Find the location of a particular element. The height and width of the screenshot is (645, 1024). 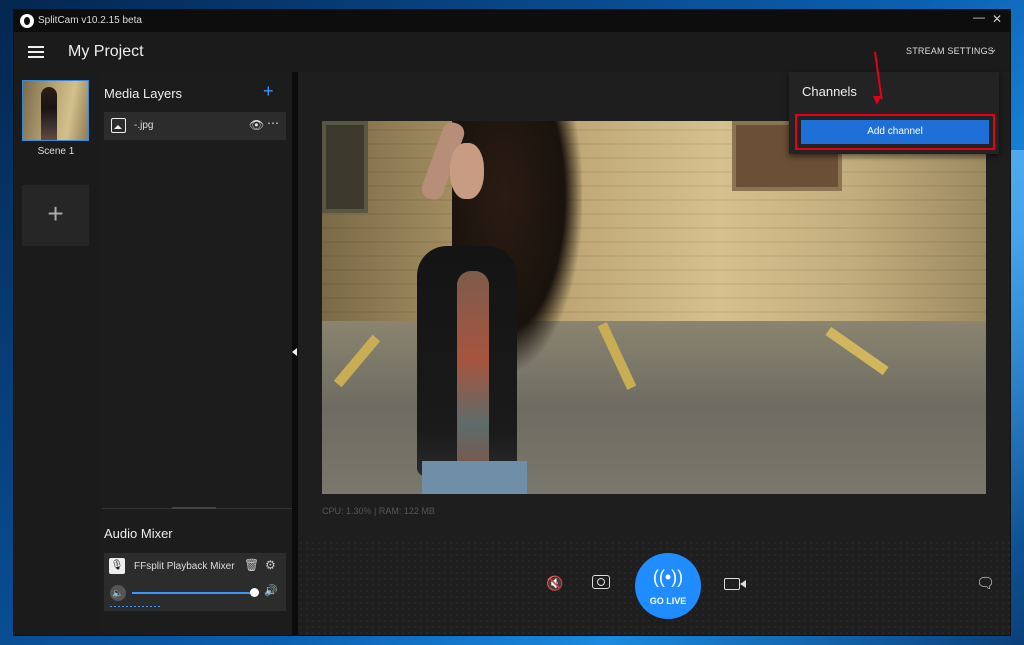

add-channel-button: Add channel is located at coordinates (895, 132).